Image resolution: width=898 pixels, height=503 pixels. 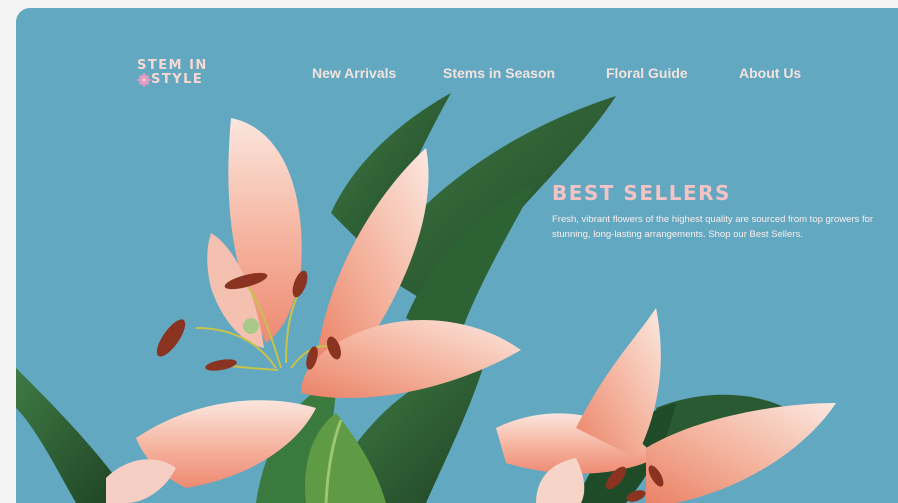 What do you see at coordinates (647, 73) in the screenshot?
I see `nav-floral-guide: Floral Guide` at bounding box center [647, 73].